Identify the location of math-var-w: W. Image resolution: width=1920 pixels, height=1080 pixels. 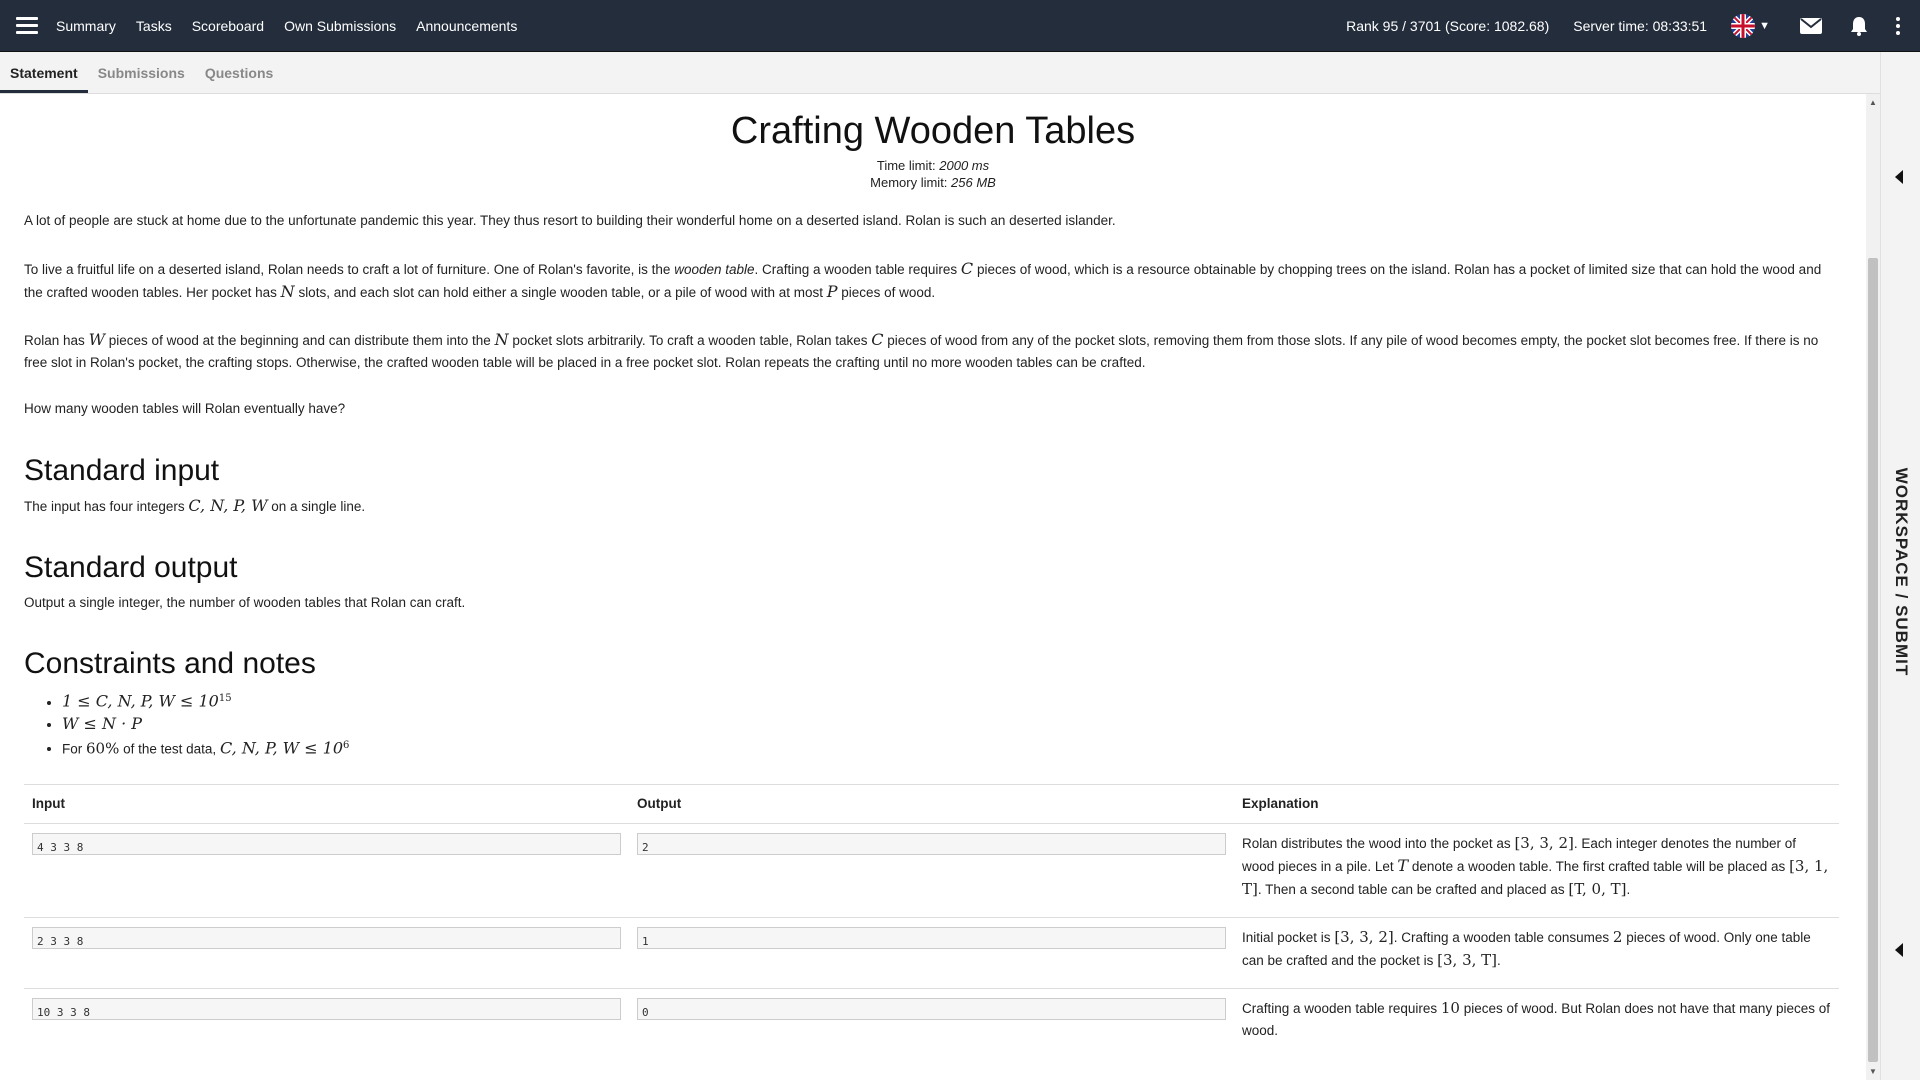
(97, 339).